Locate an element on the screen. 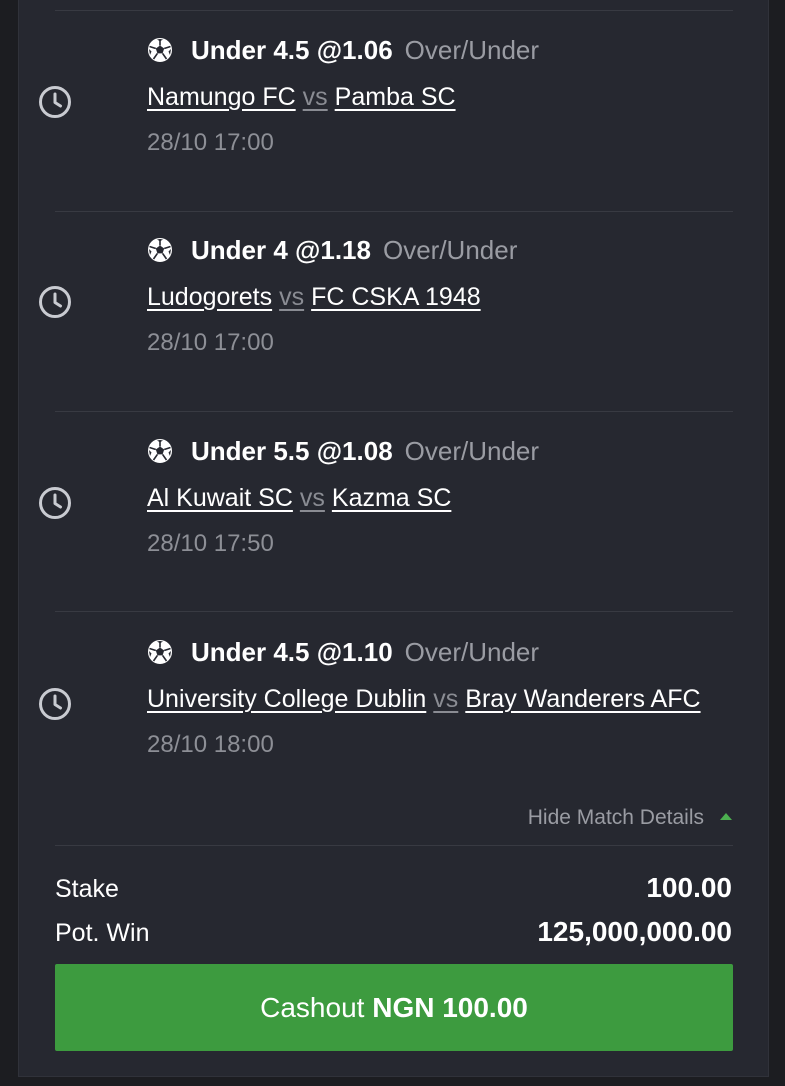  selection-line: Under 4 @1.18 Over/Under is located at coordinates (354, 250).